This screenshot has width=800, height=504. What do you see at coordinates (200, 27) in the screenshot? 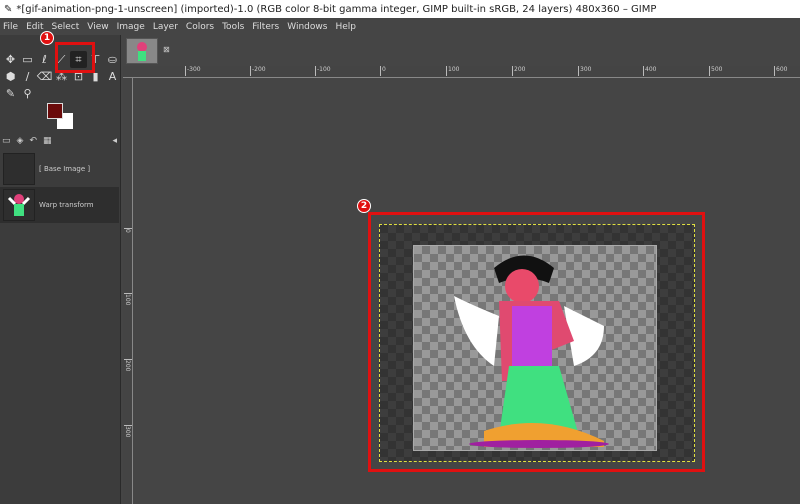
I see `menu-colors: Colors` at bounding box center [200, 27].